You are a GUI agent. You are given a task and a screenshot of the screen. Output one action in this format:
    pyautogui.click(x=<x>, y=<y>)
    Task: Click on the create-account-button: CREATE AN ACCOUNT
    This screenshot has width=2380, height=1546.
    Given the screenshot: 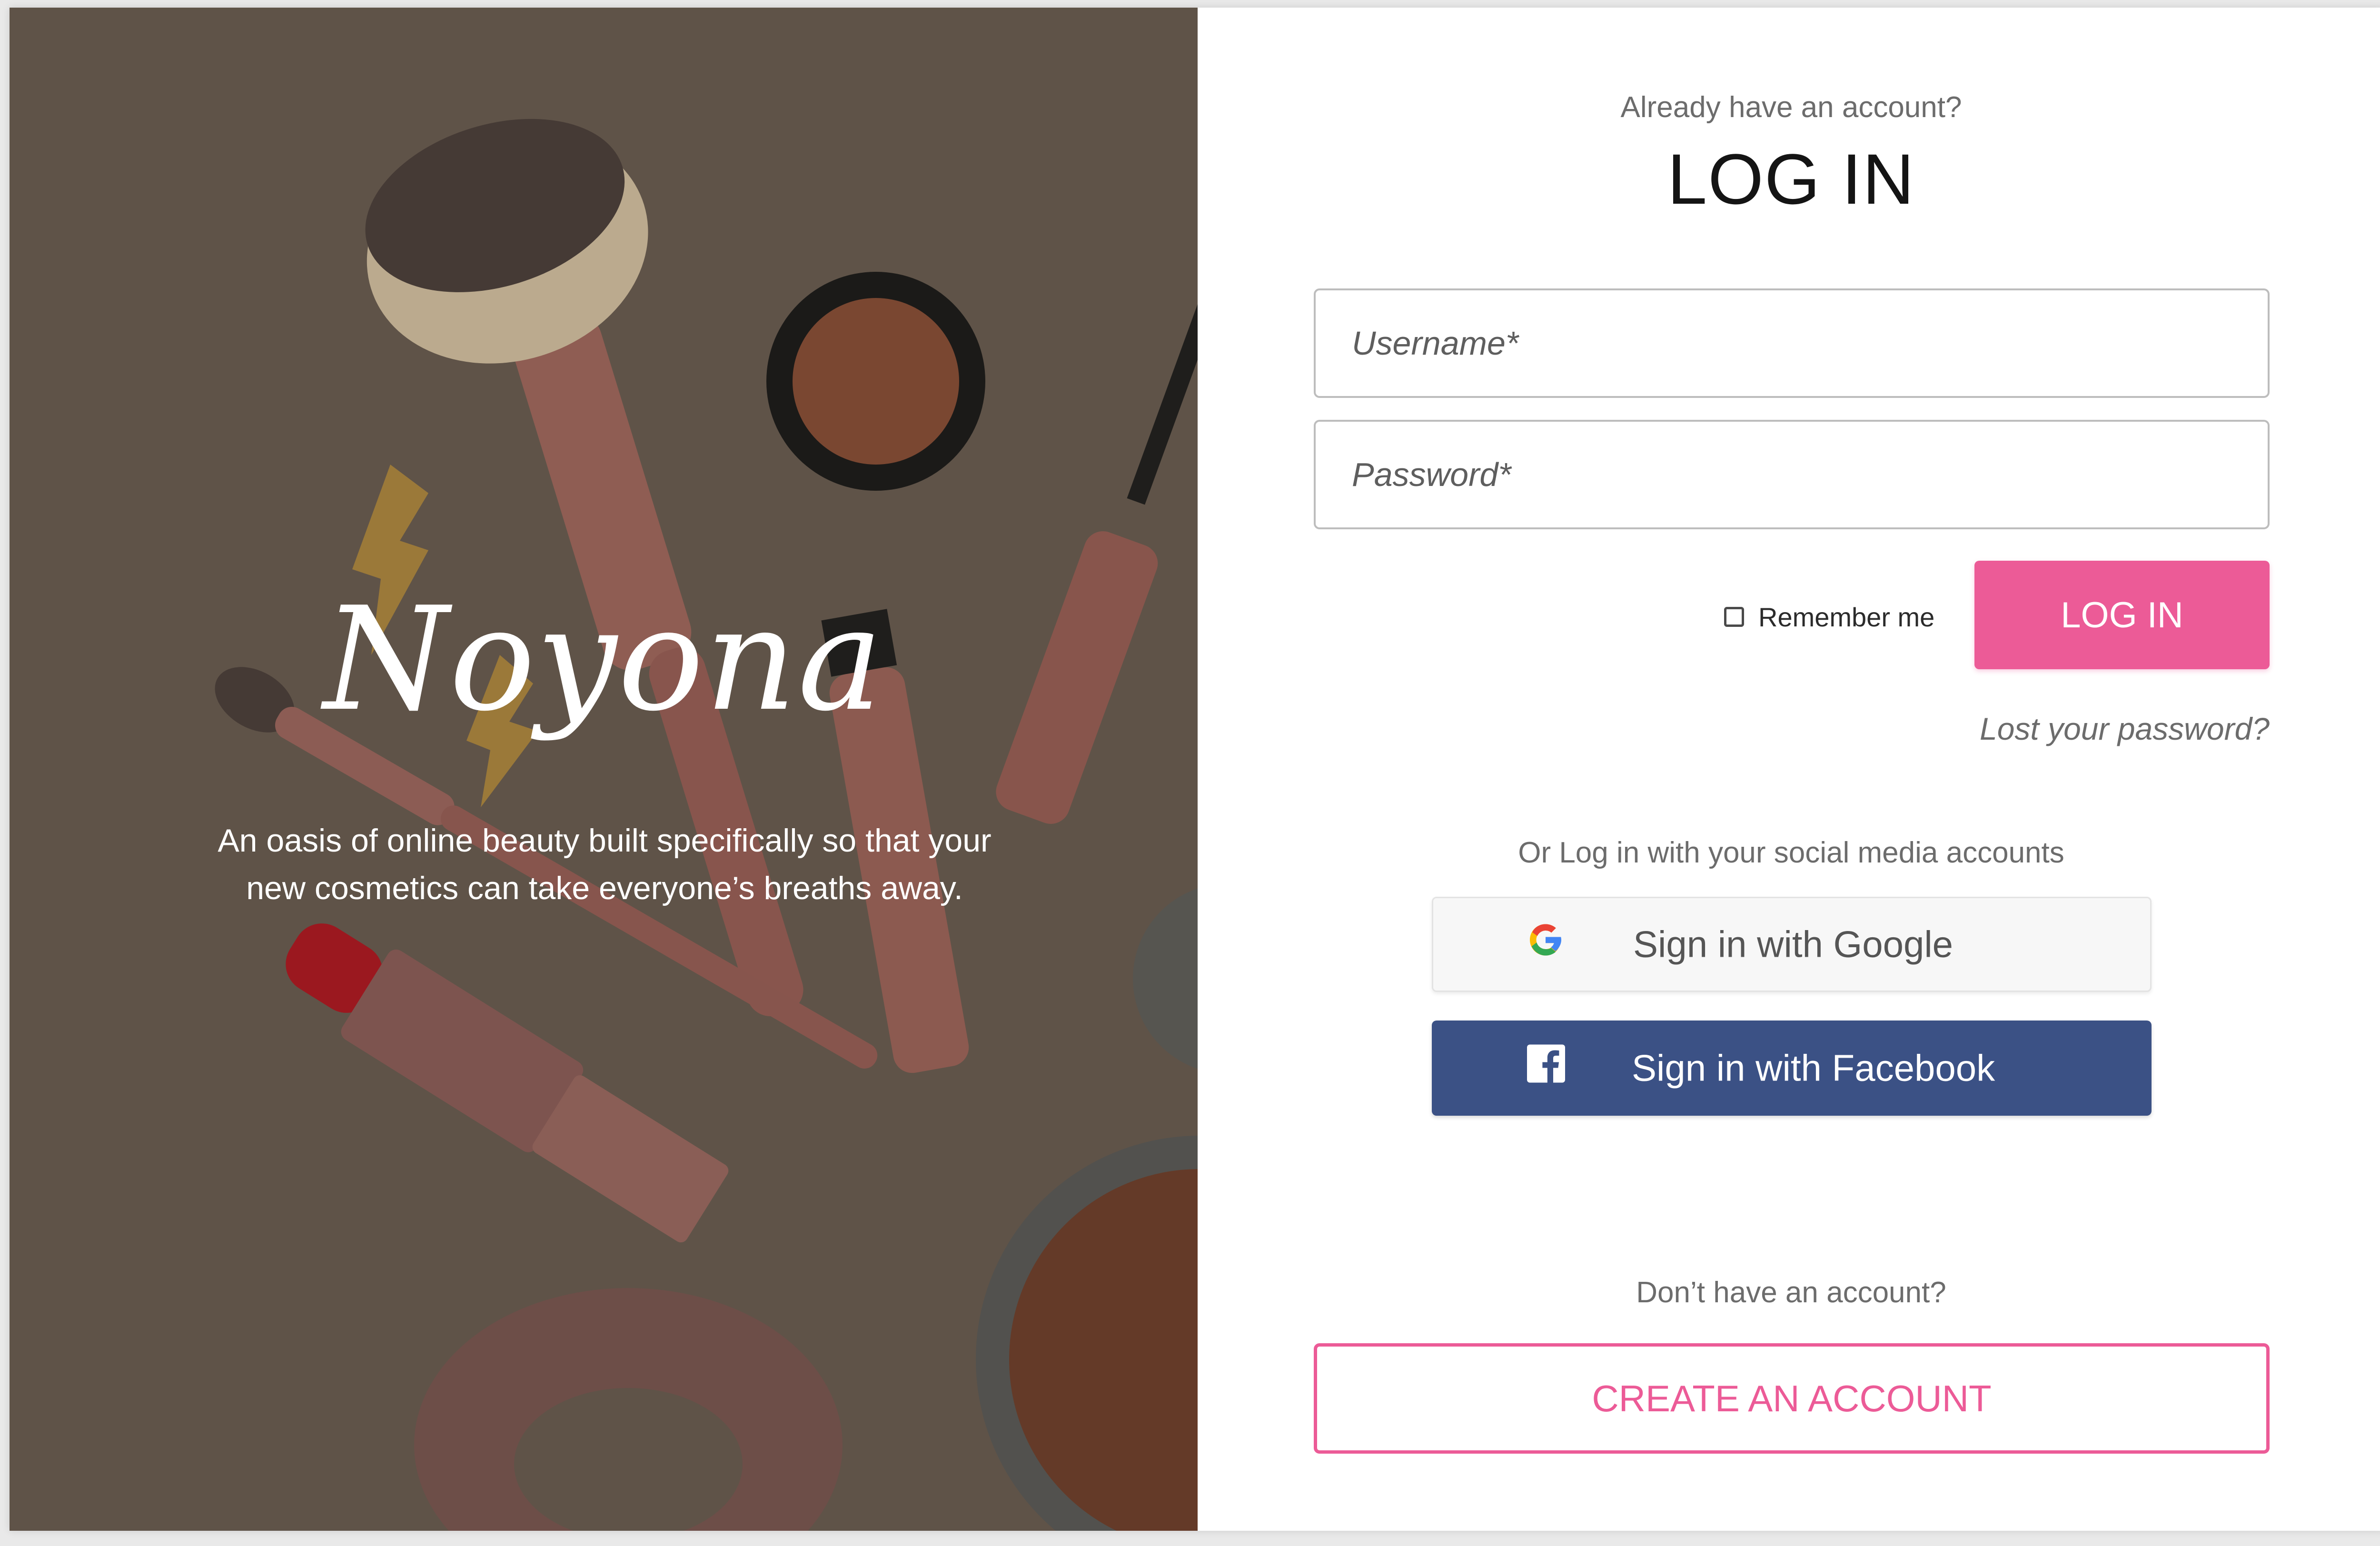 What is the action you would take?
    pyautogui.click(x=1792, y=1398)
    